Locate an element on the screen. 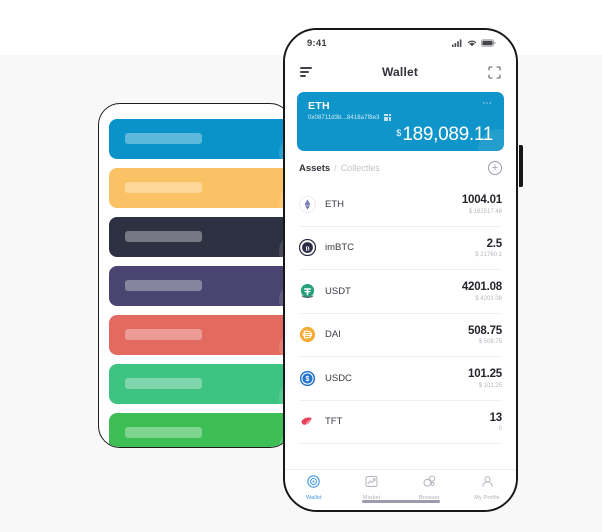 This screenshot has width=602, height=532. market-icon is located at coordinates (371, 484).